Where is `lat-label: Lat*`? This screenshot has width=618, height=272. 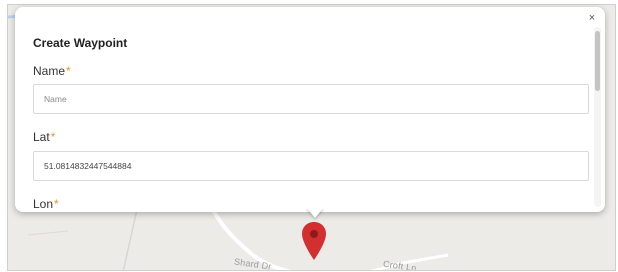 lat-label: Lat* is located at coordinates (44, 137).